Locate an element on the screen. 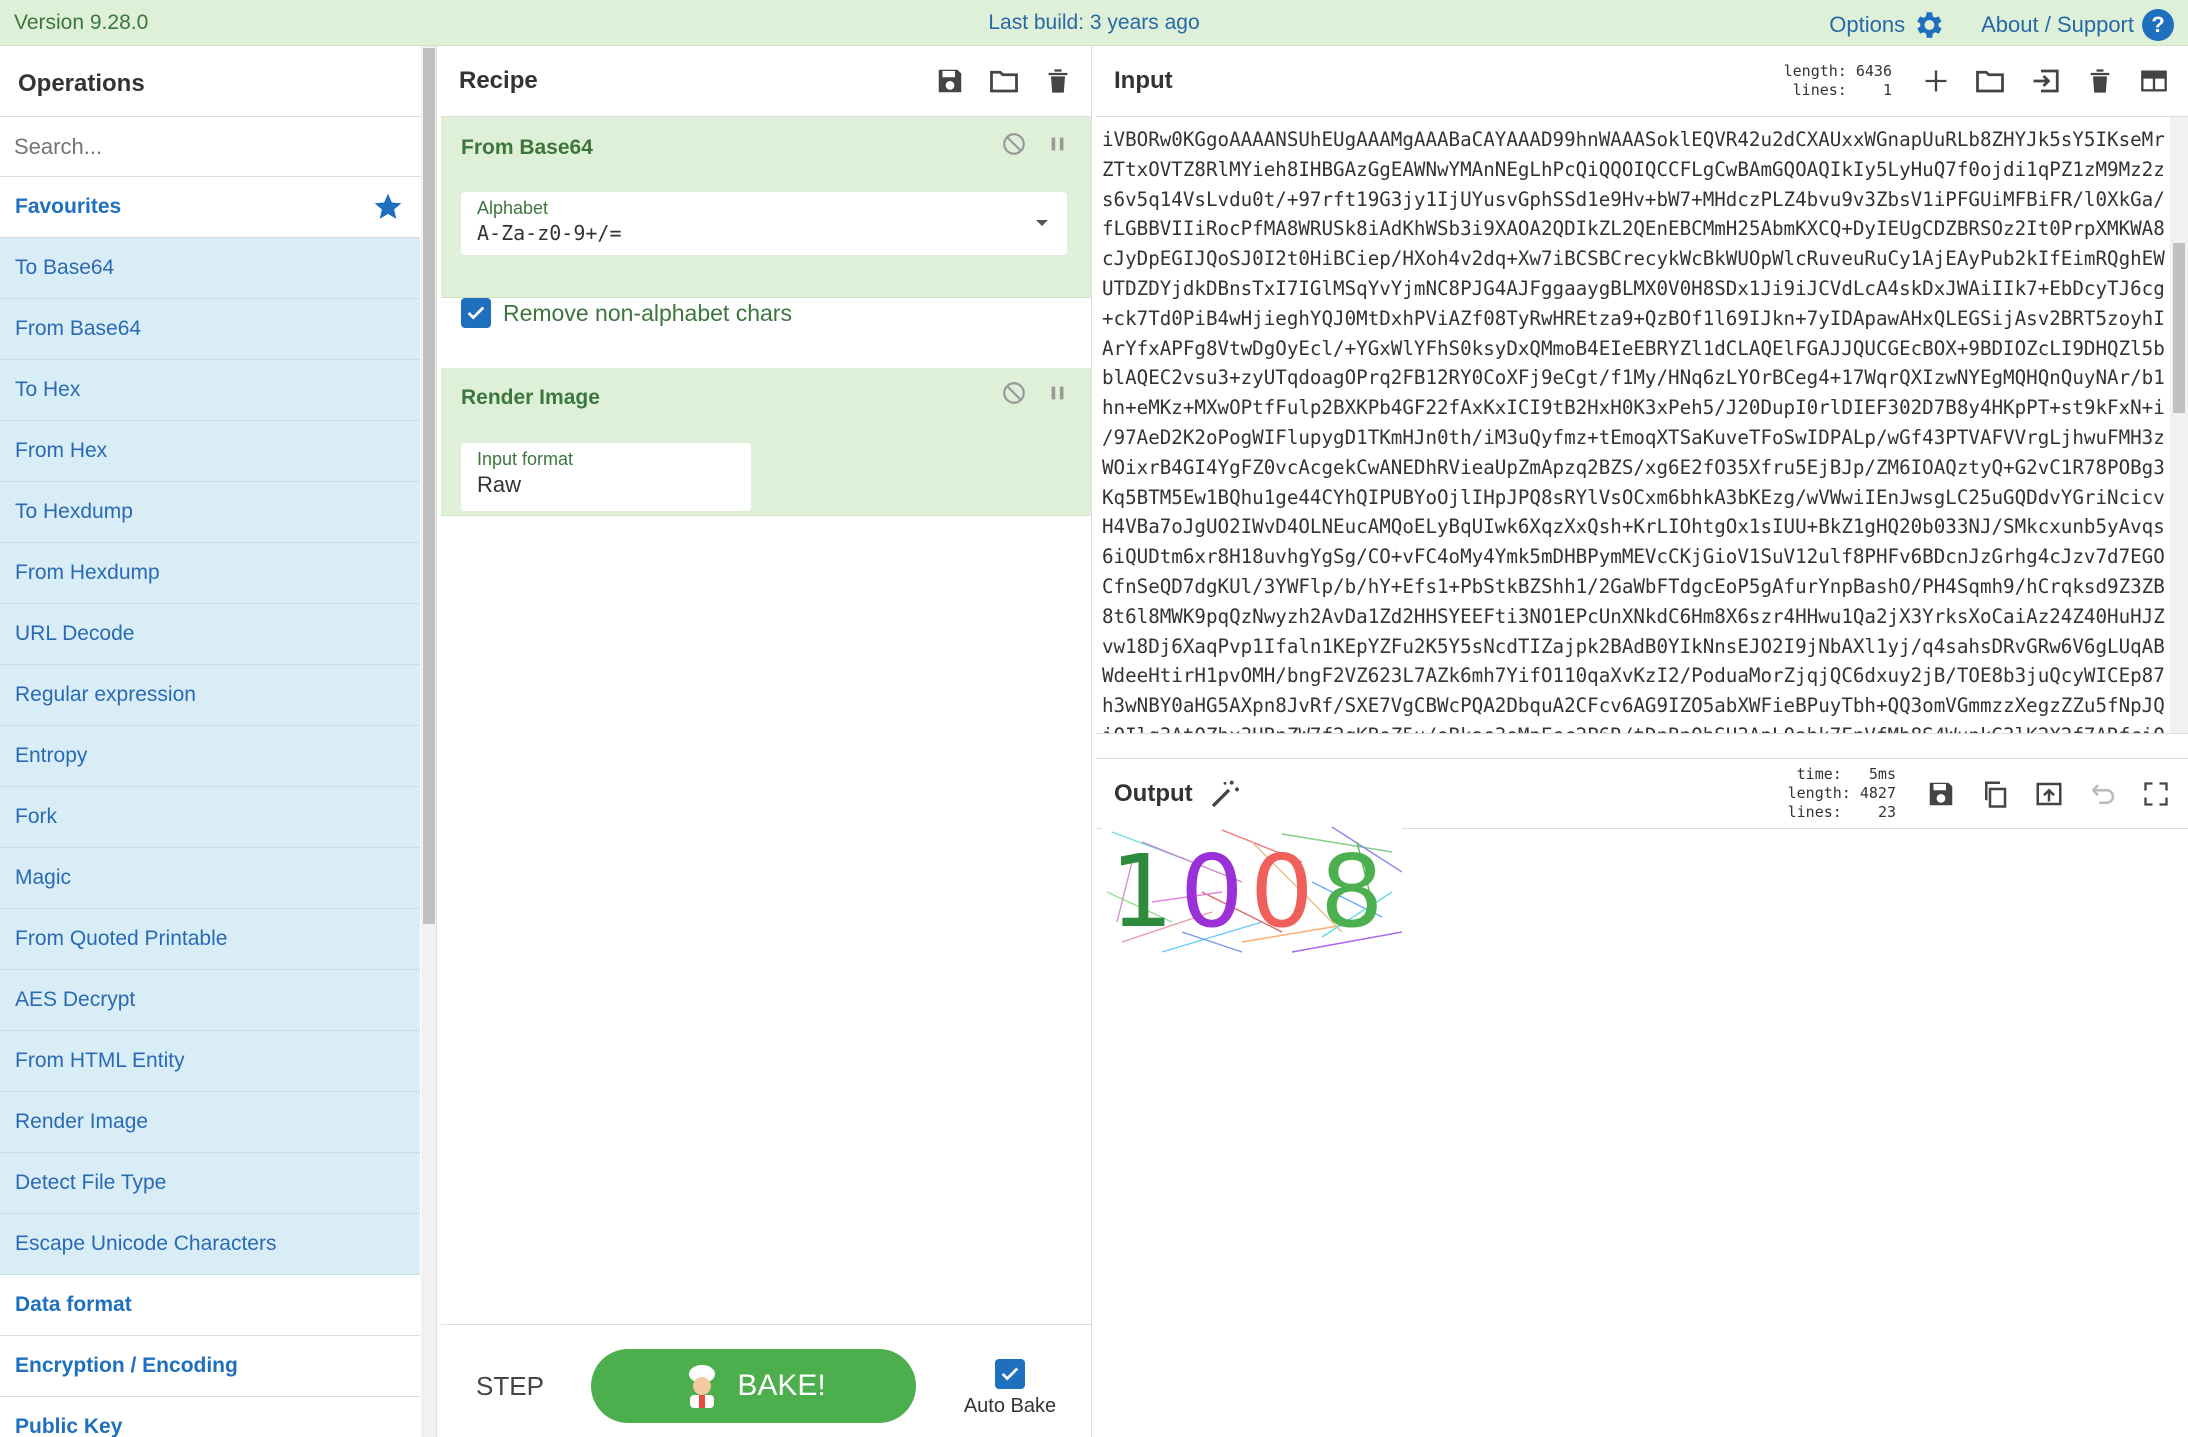 This screenshot has width=2188, height=1437. category-public-key: Public Key is located at coordinates (210, 1417).